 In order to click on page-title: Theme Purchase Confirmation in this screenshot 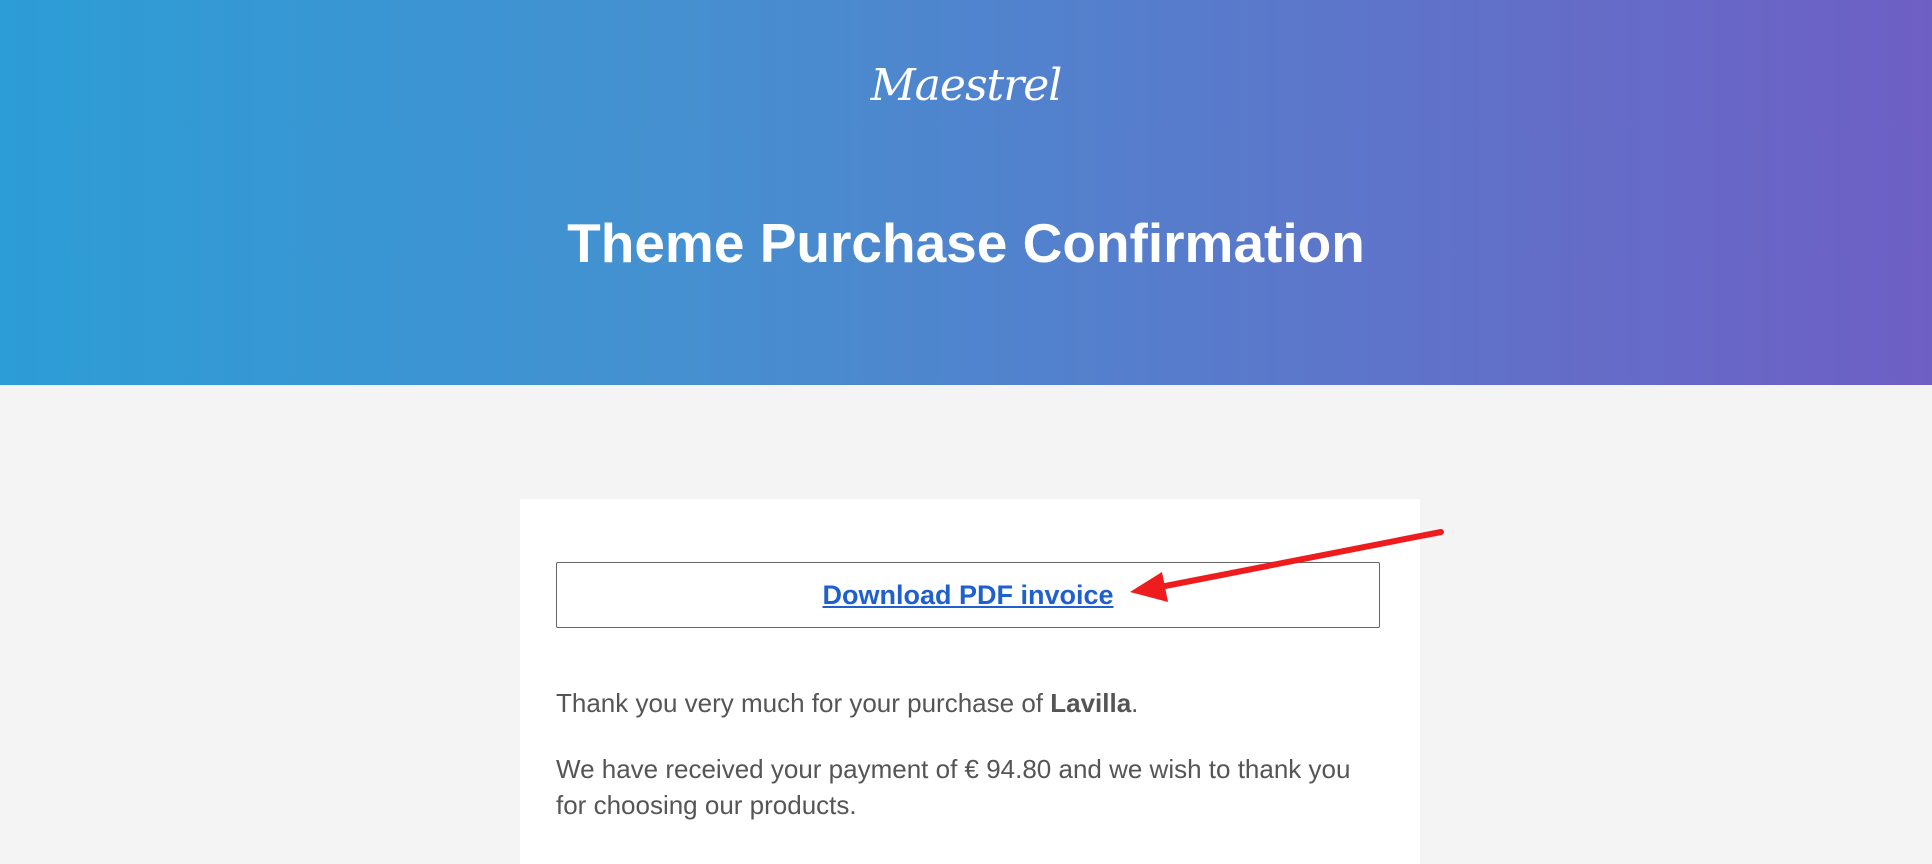, I will do `click(966, 243)`.